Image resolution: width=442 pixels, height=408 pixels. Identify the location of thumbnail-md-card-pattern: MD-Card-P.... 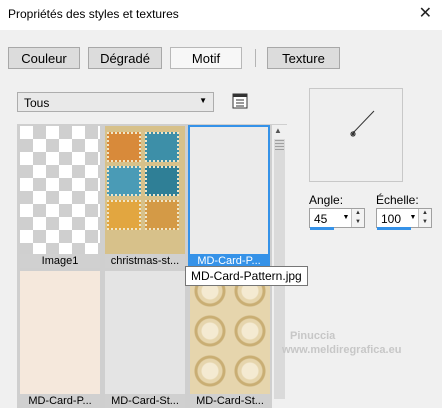
(229, 197).